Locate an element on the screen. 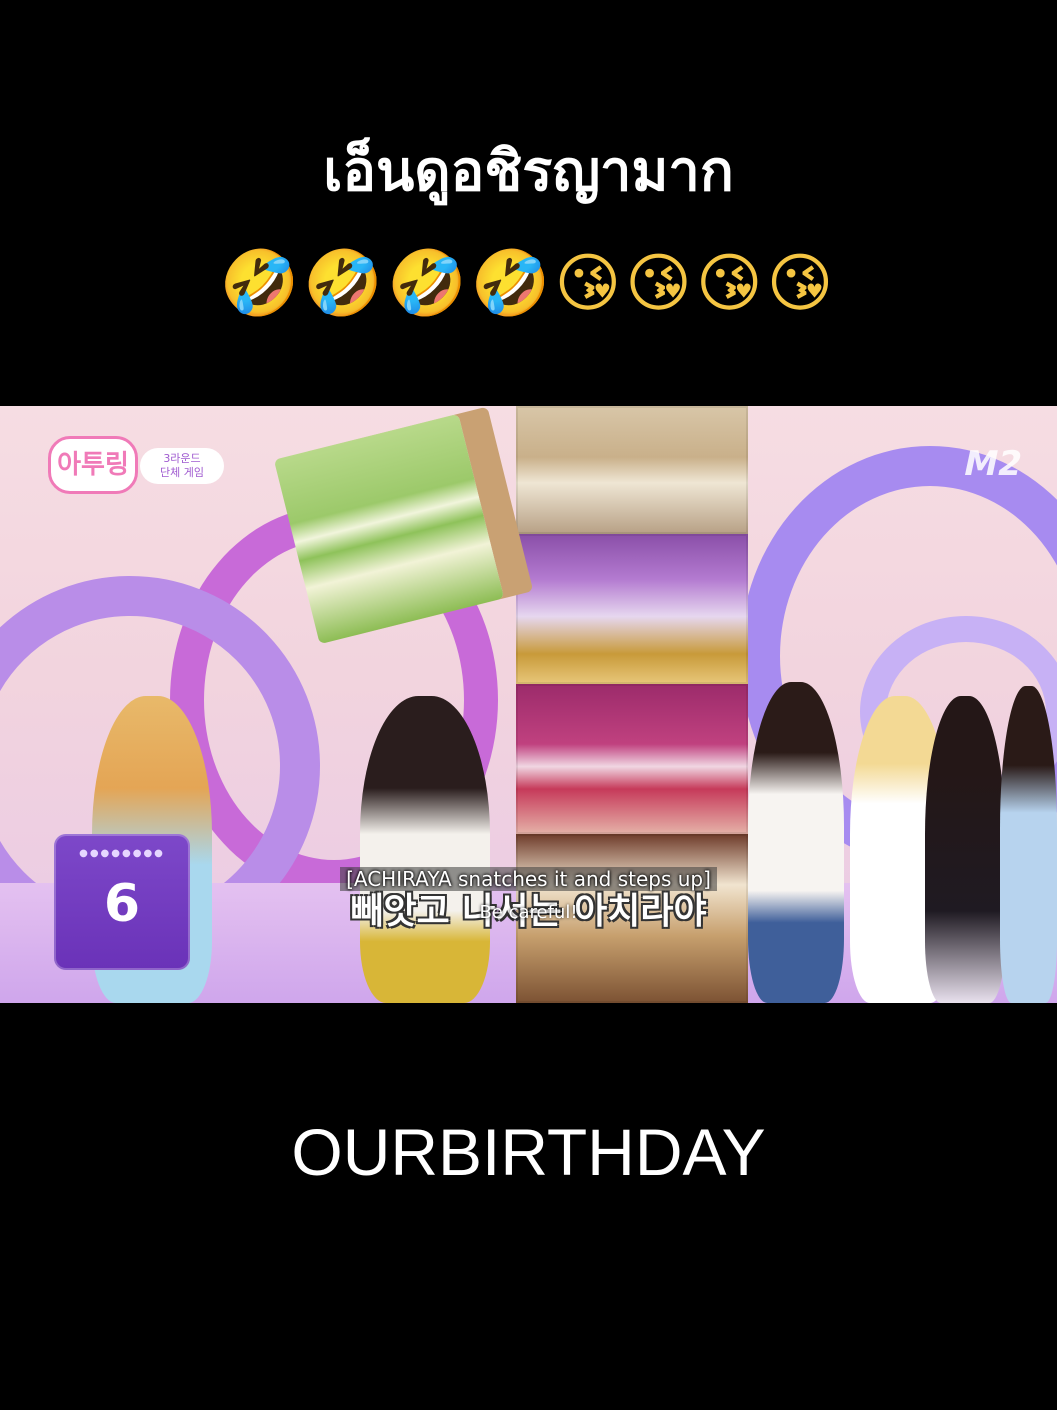 The height and width of the screenshot is (1410, 1057). caption-emojis: 🤣🤣🤣🤣😘😘😘😘 is located at coordinates (528, 284).